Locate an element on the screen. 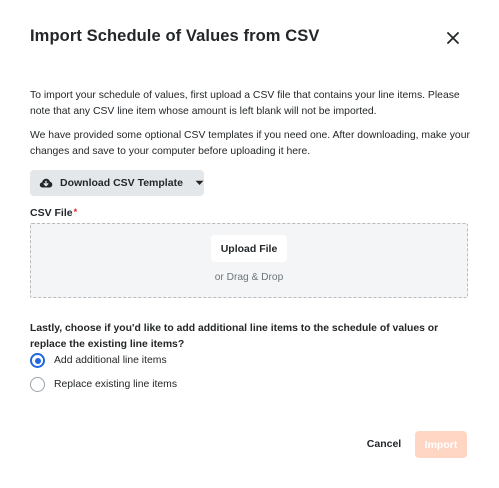 The width and height of the screenshot is (499, 488). radio-button-checked is located at coordinates (37, 360).